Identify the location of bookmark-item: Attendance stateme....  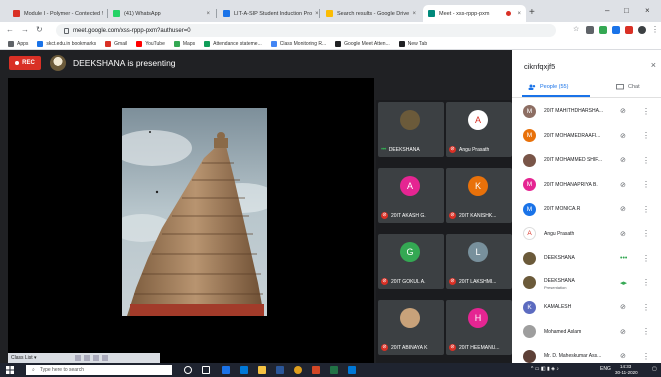
(233, 44).